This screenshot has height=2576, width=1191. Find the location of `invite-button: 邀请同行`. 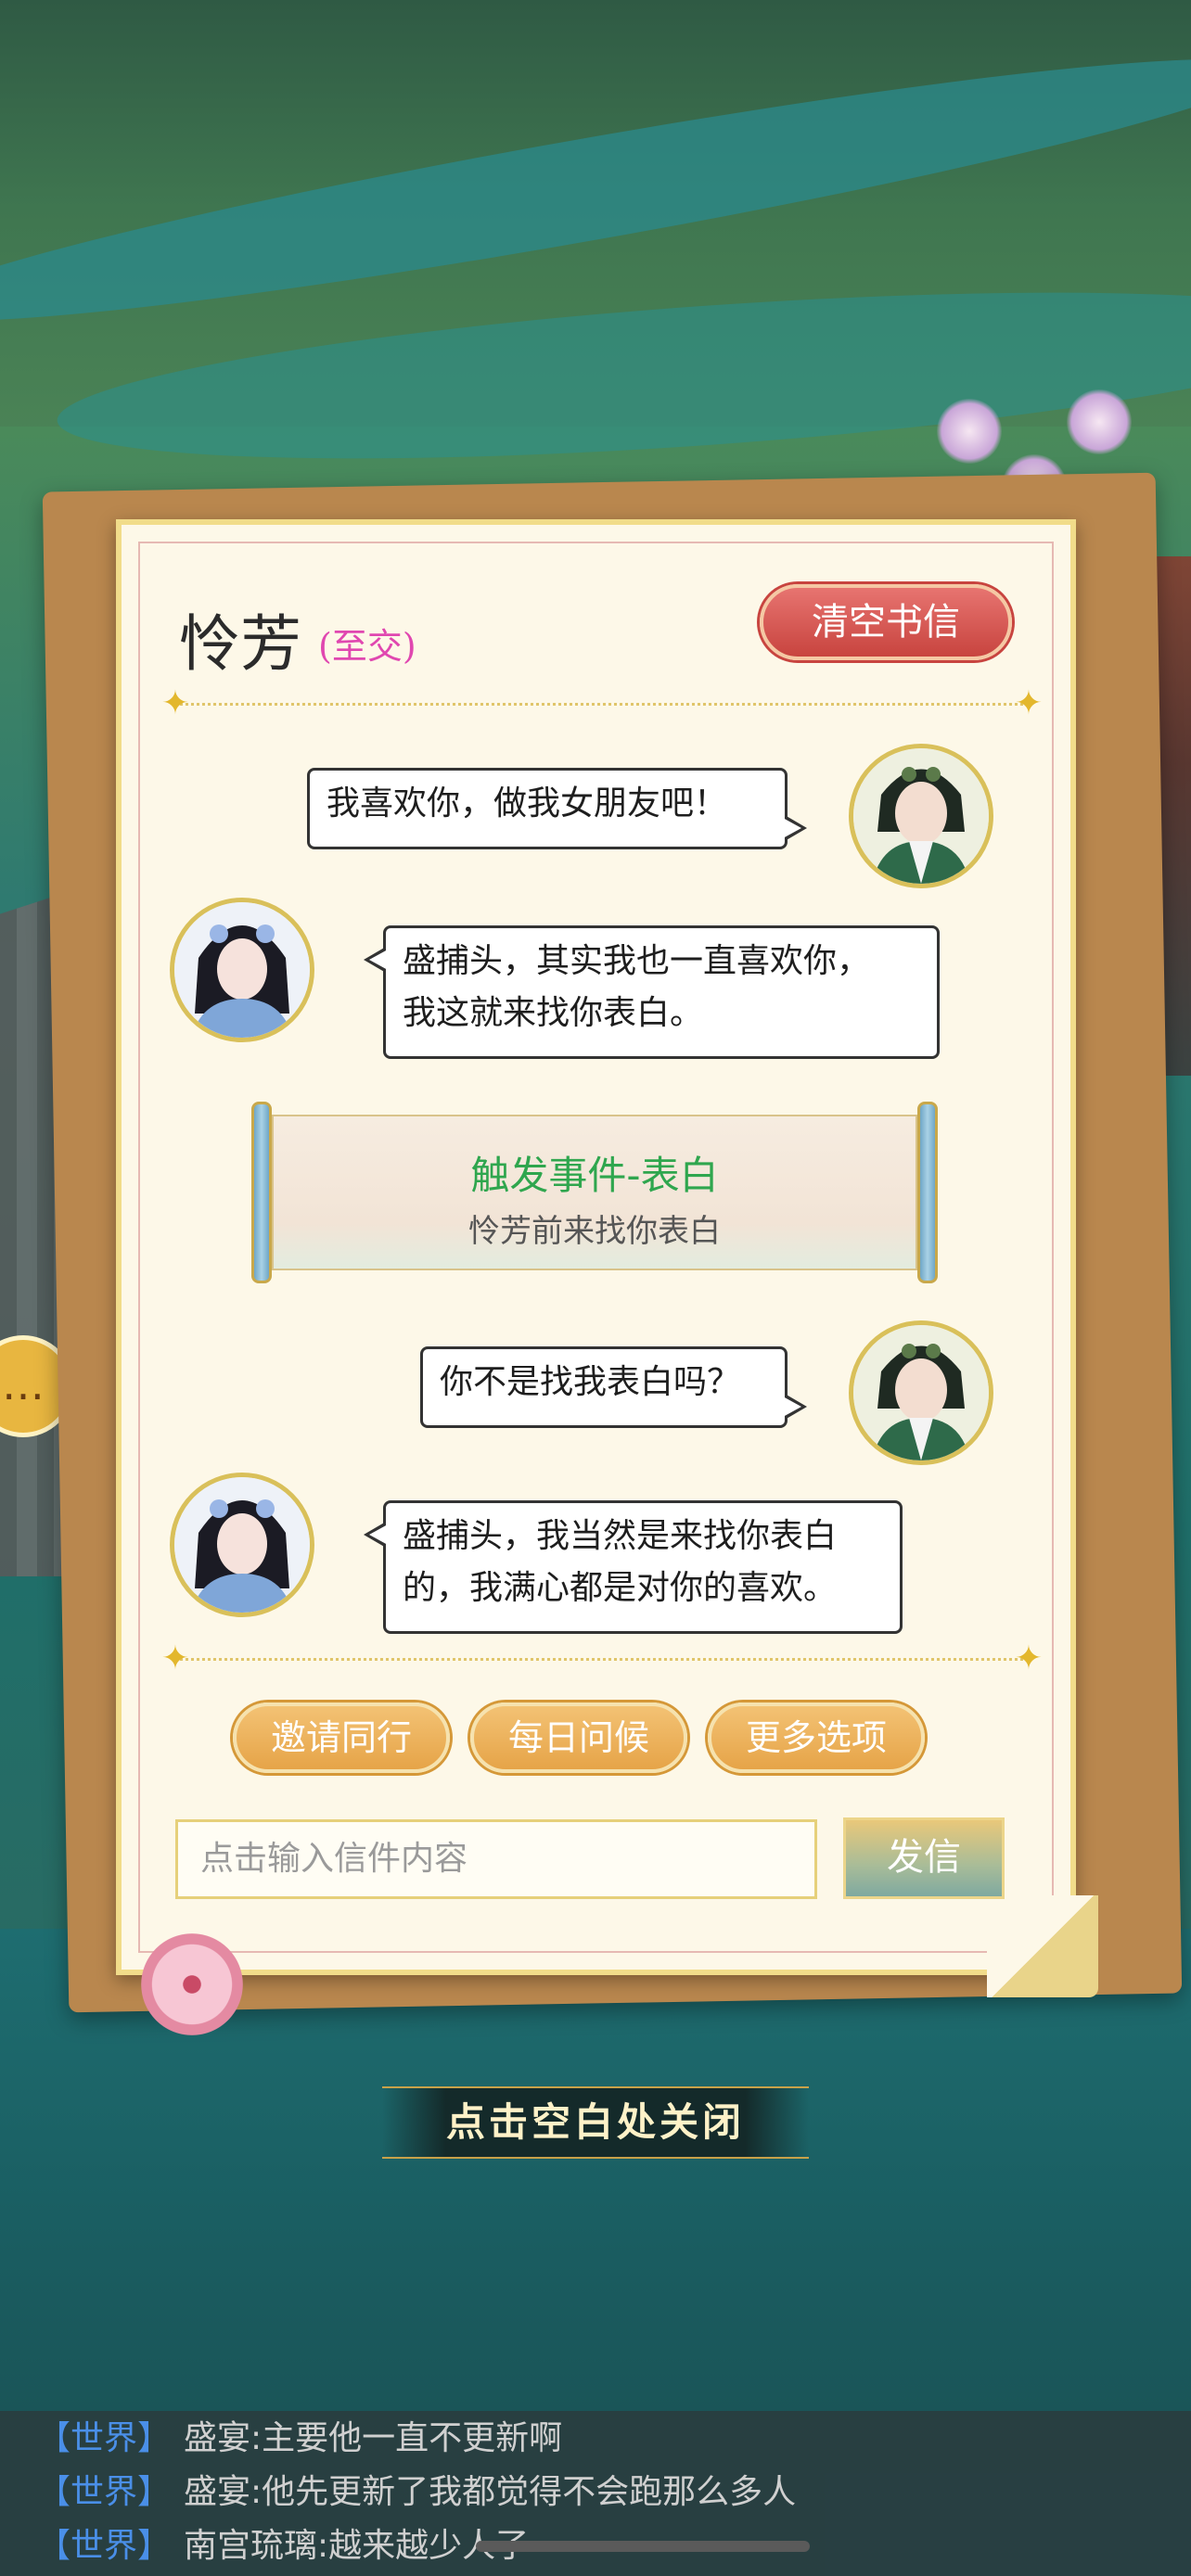

invite-button: 邀请同行 is located at coordinates (341, 1738).